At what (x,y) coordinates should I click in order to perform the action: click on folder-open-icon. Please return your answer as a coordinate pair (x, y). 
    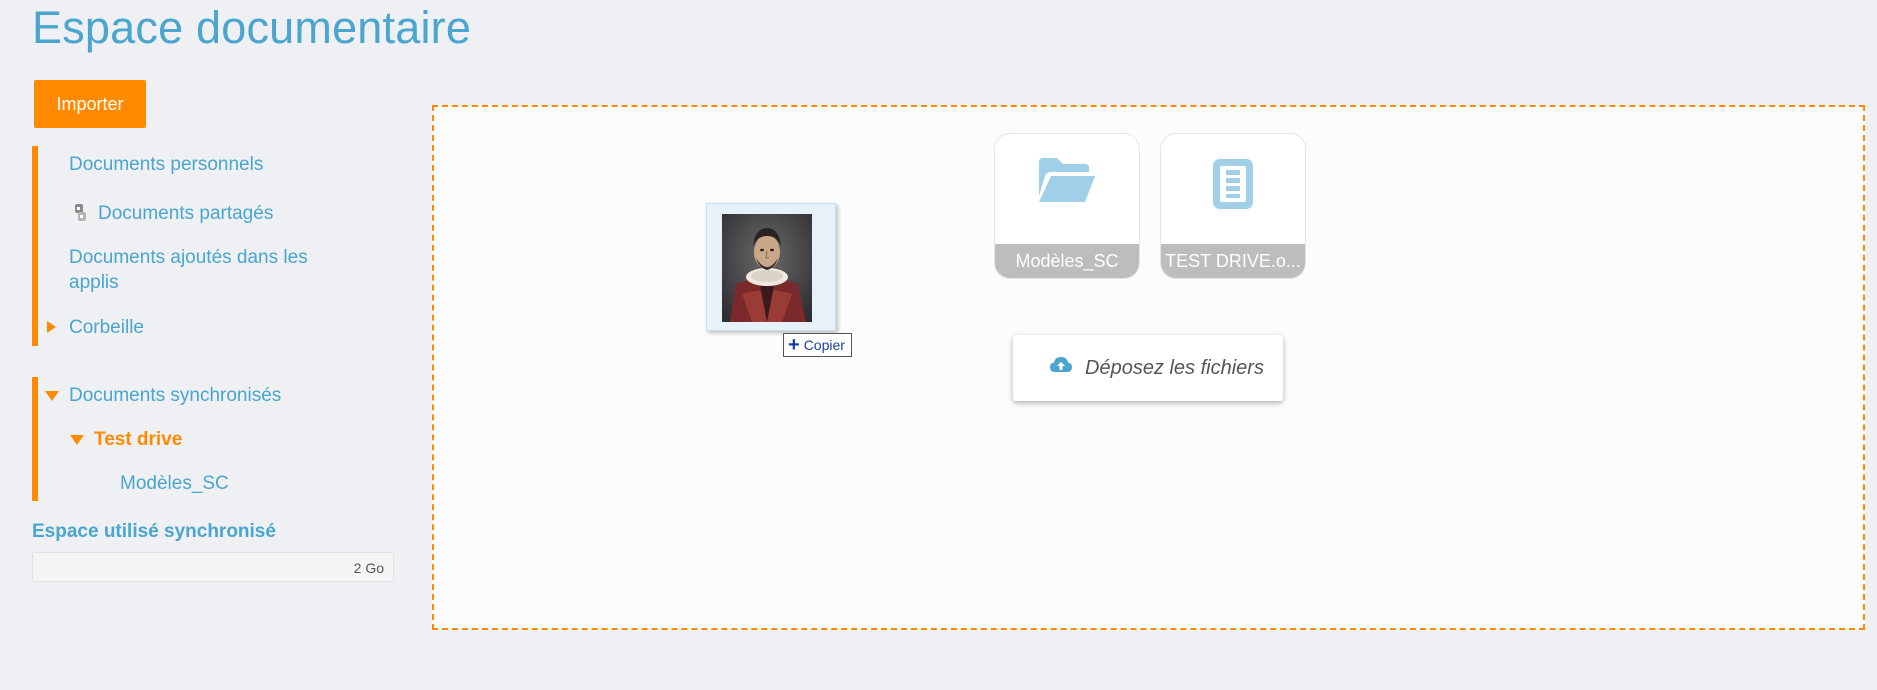
    Looking at the image, I should click on (1067, 183).